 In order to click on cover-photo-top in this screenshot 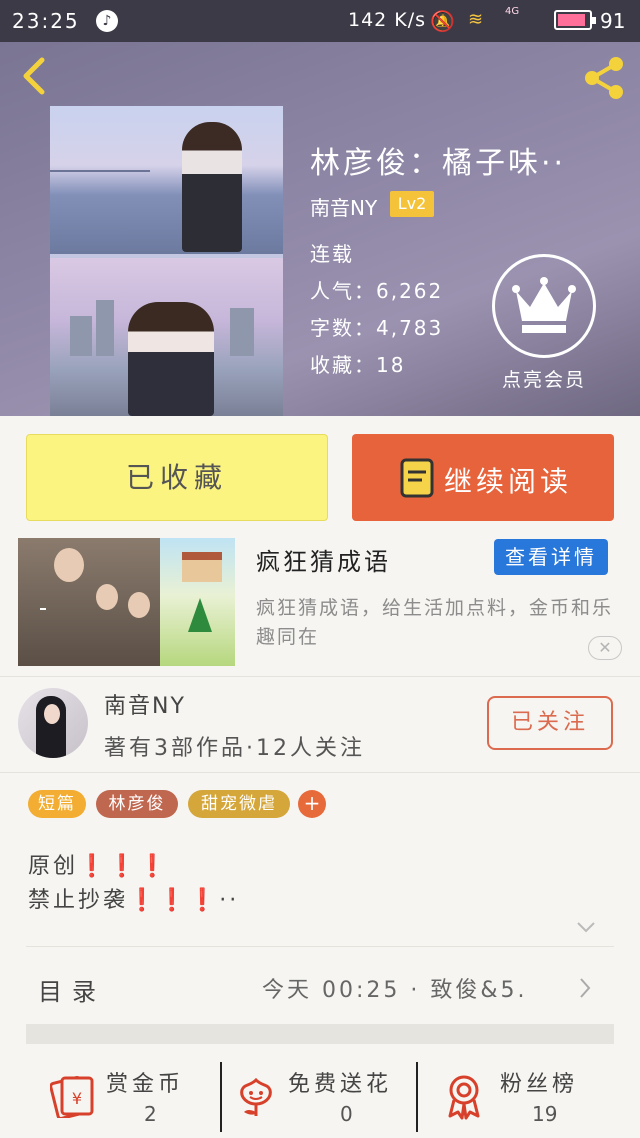, I will do `click(166, 180)`.